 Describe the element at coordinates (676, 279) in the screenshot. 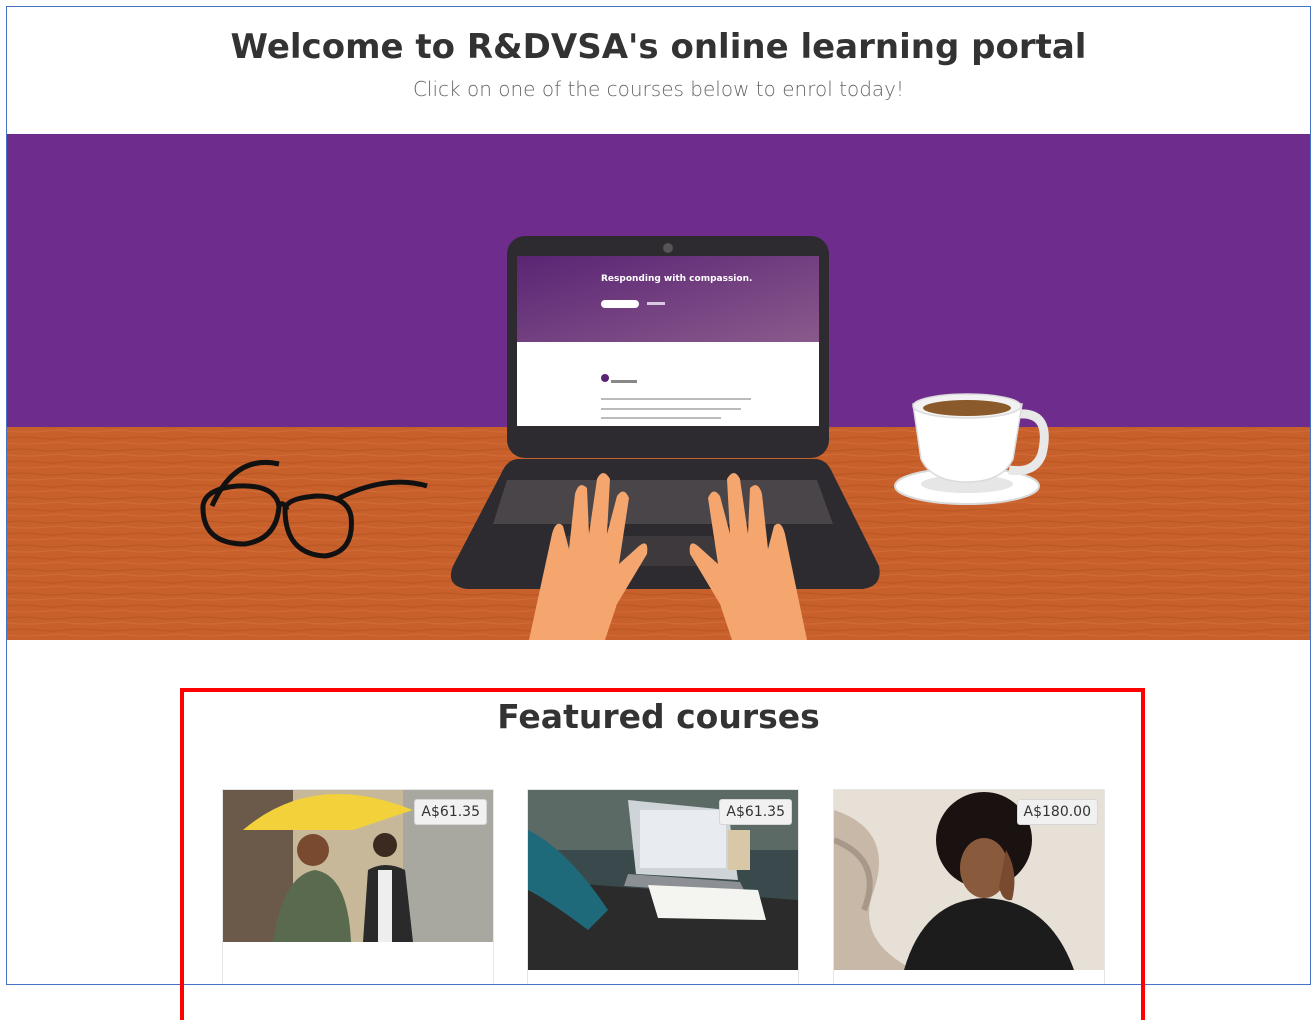

I see `screen-heading: Responding with compassion.` at that location.